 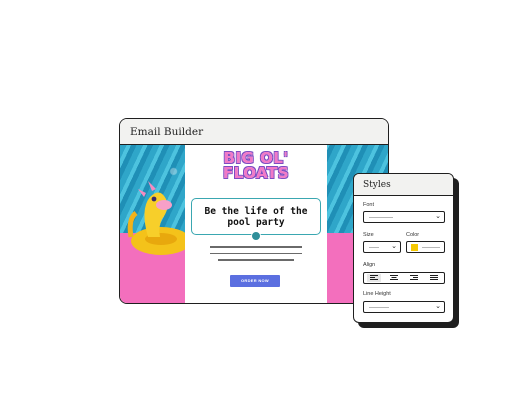 I want to click on brand-logo: BIG OL' FLOATS, so click(x=256, y=166).